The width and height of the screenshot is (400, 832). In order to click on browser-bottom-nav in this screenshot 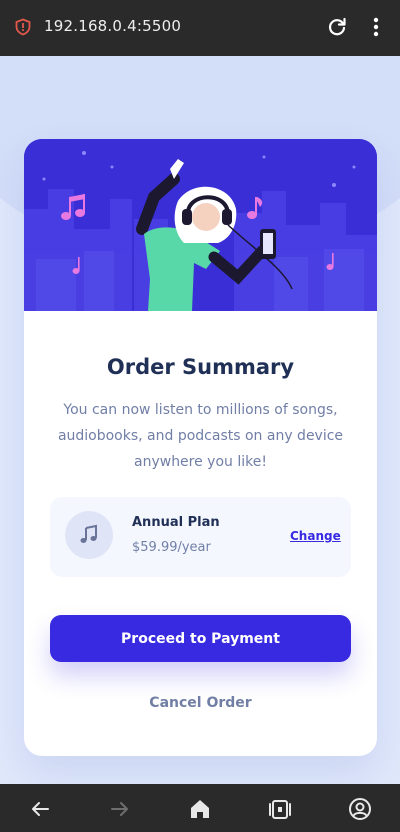, I will do `click(200, 808)`.